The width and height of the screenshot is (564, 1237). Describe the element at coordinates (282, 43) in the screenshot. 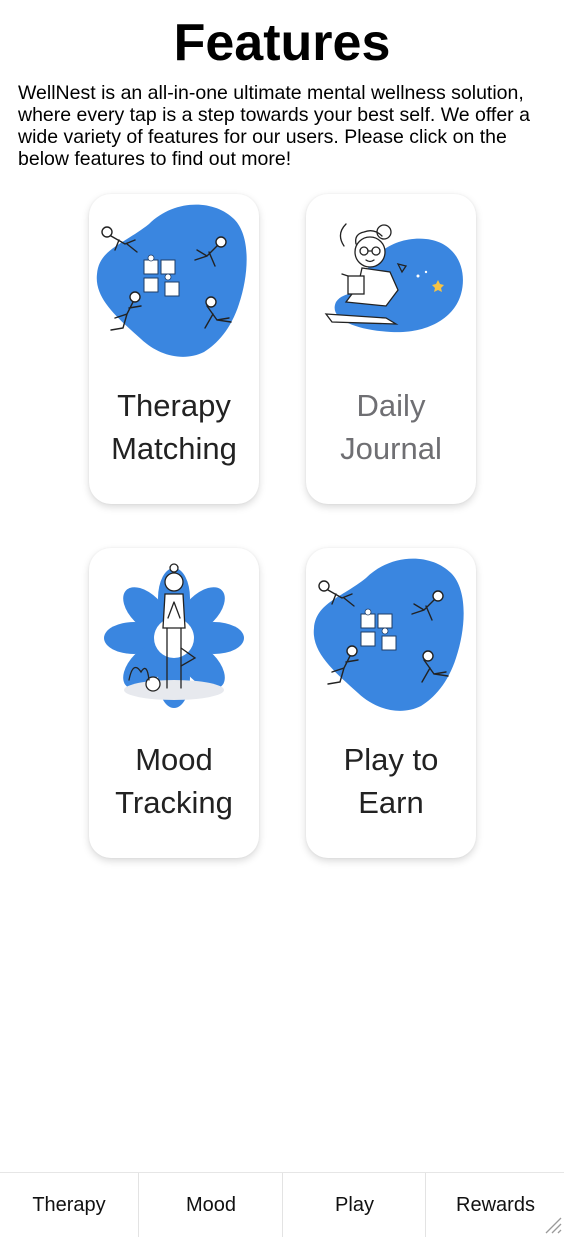

I see `page-title: Features` at that location.